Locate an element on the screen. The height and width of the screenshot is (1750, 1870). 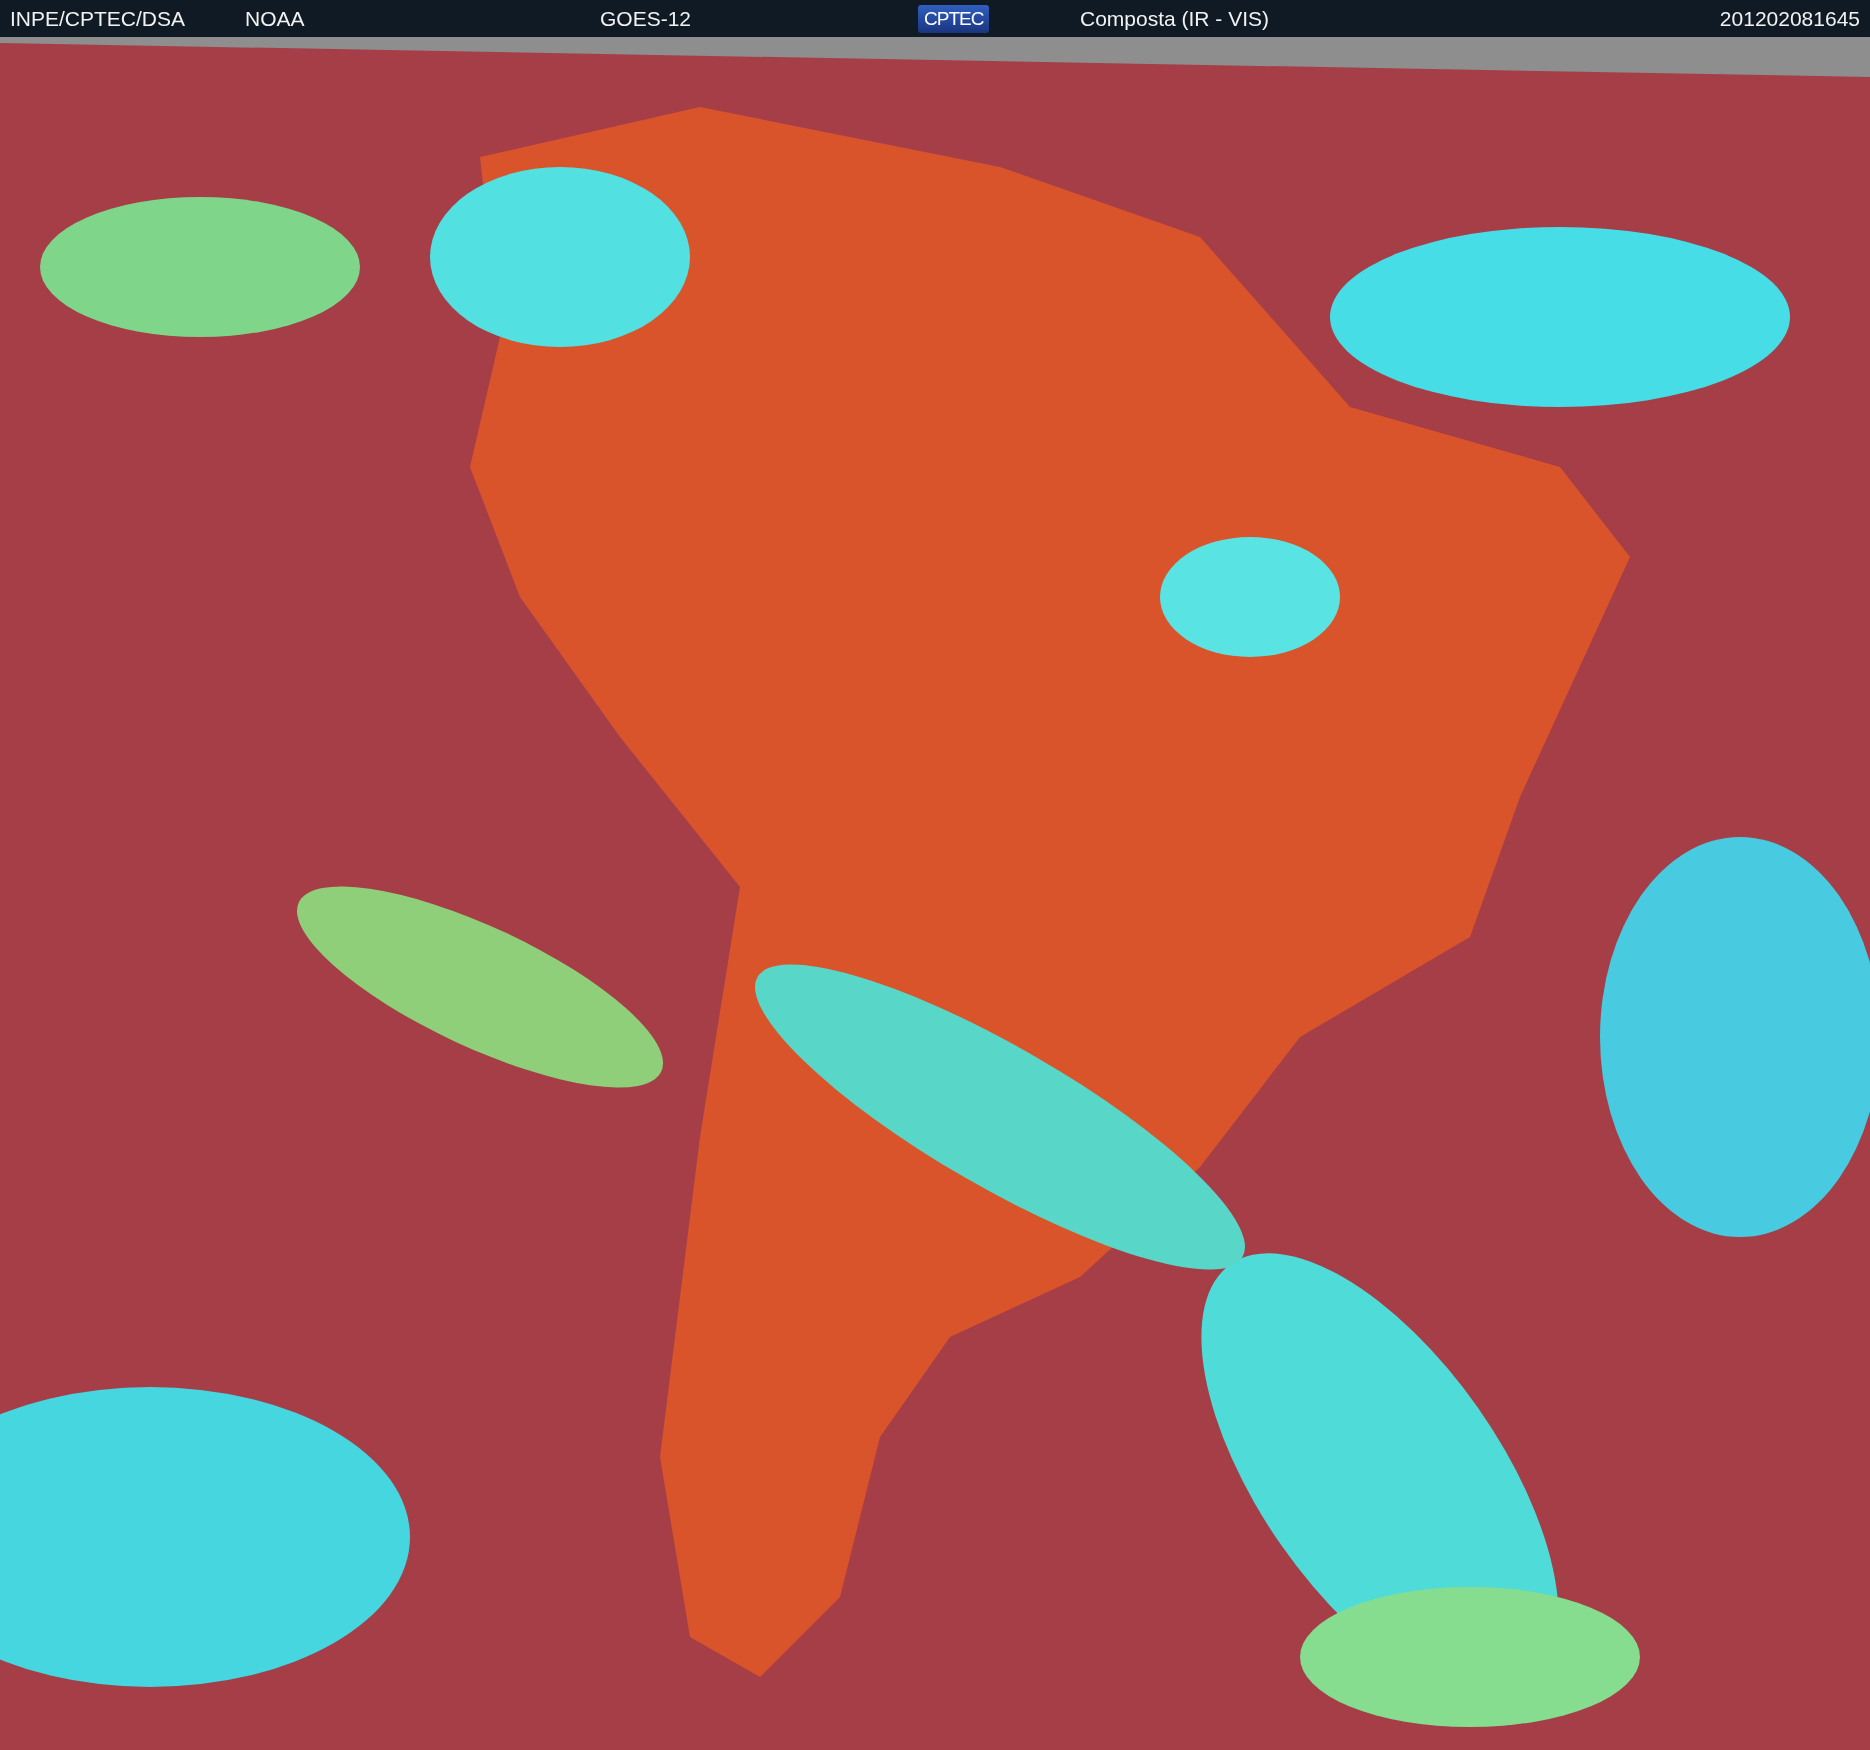
timestamp-label: 201202081645 is located at coordinates (1789, 18).